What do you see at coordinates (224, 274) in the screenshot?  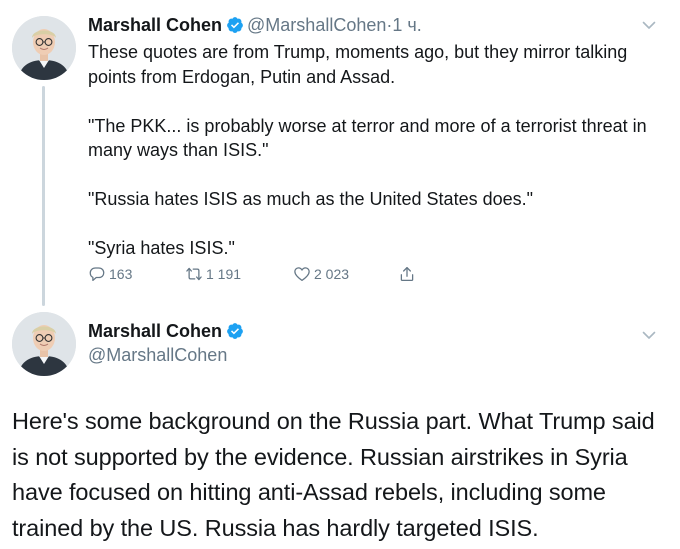 I see `retweet-count: 1 191` at bounding box center [224, 274].